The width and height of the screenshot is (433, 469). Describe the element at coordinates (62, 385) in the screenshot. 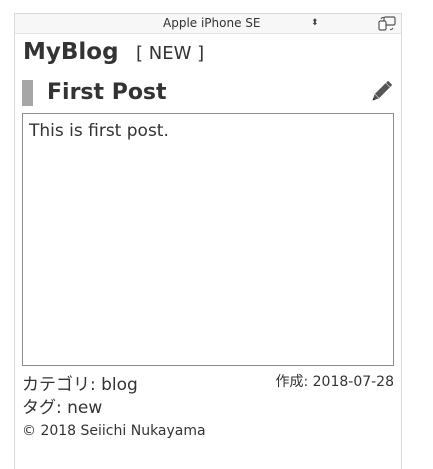

I see `category-label: カテゴリ:` at that location.